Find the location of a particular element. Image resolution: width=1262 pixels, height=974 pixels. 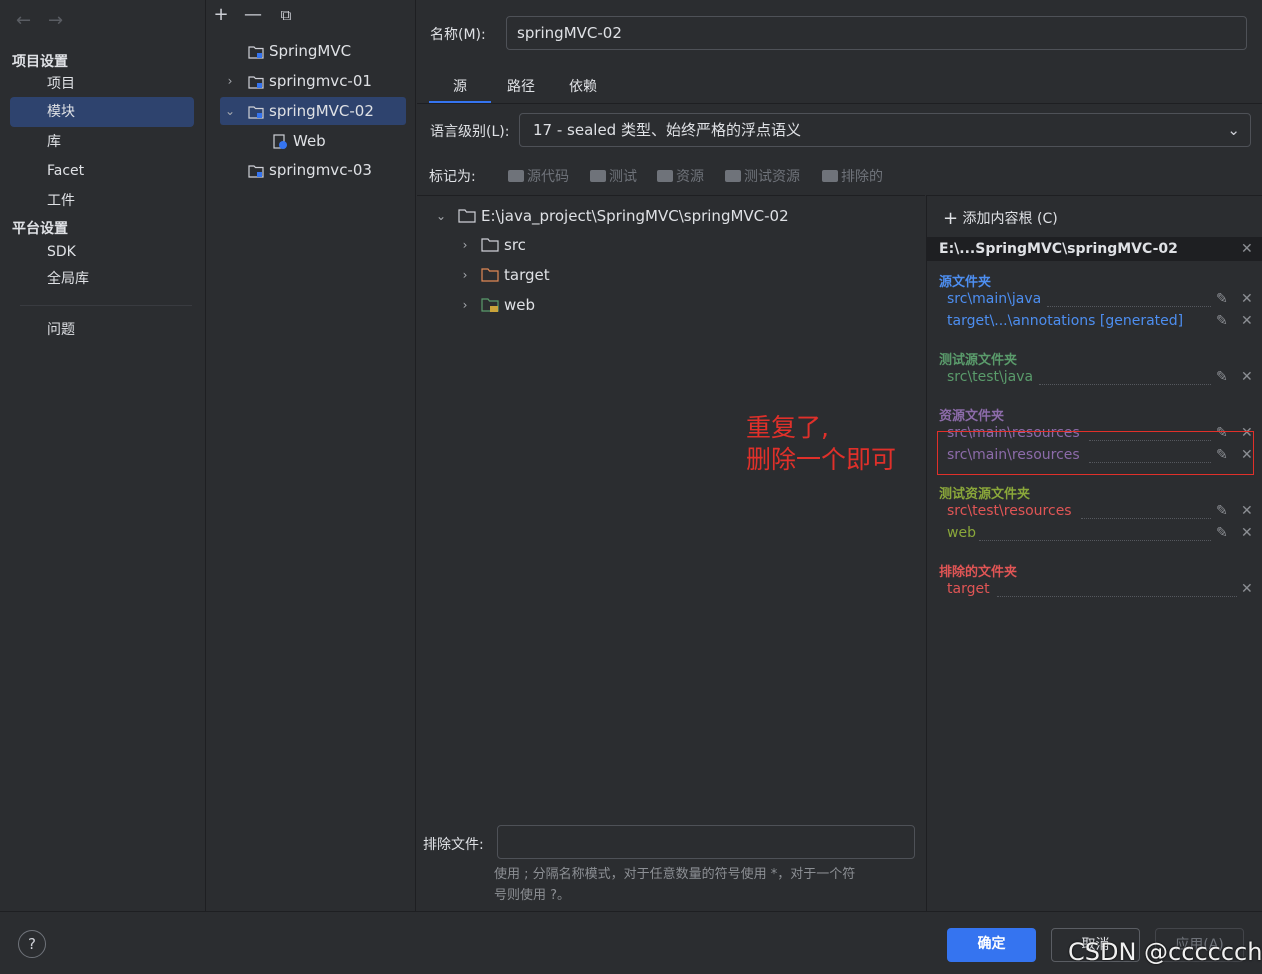

excluded-path-row: target ✕ is located at coordinates (1100, 589).